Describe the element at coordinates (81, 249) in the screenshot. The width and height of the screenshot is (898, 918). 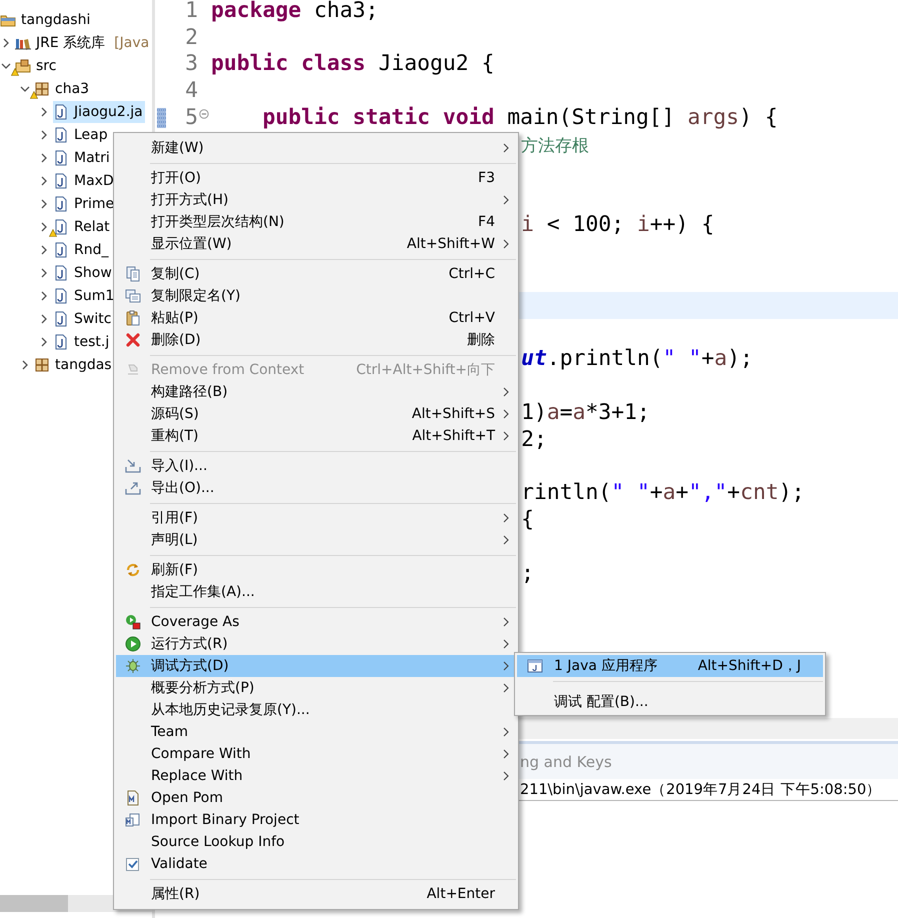
I see `tree-item: Rnd_` at that location.